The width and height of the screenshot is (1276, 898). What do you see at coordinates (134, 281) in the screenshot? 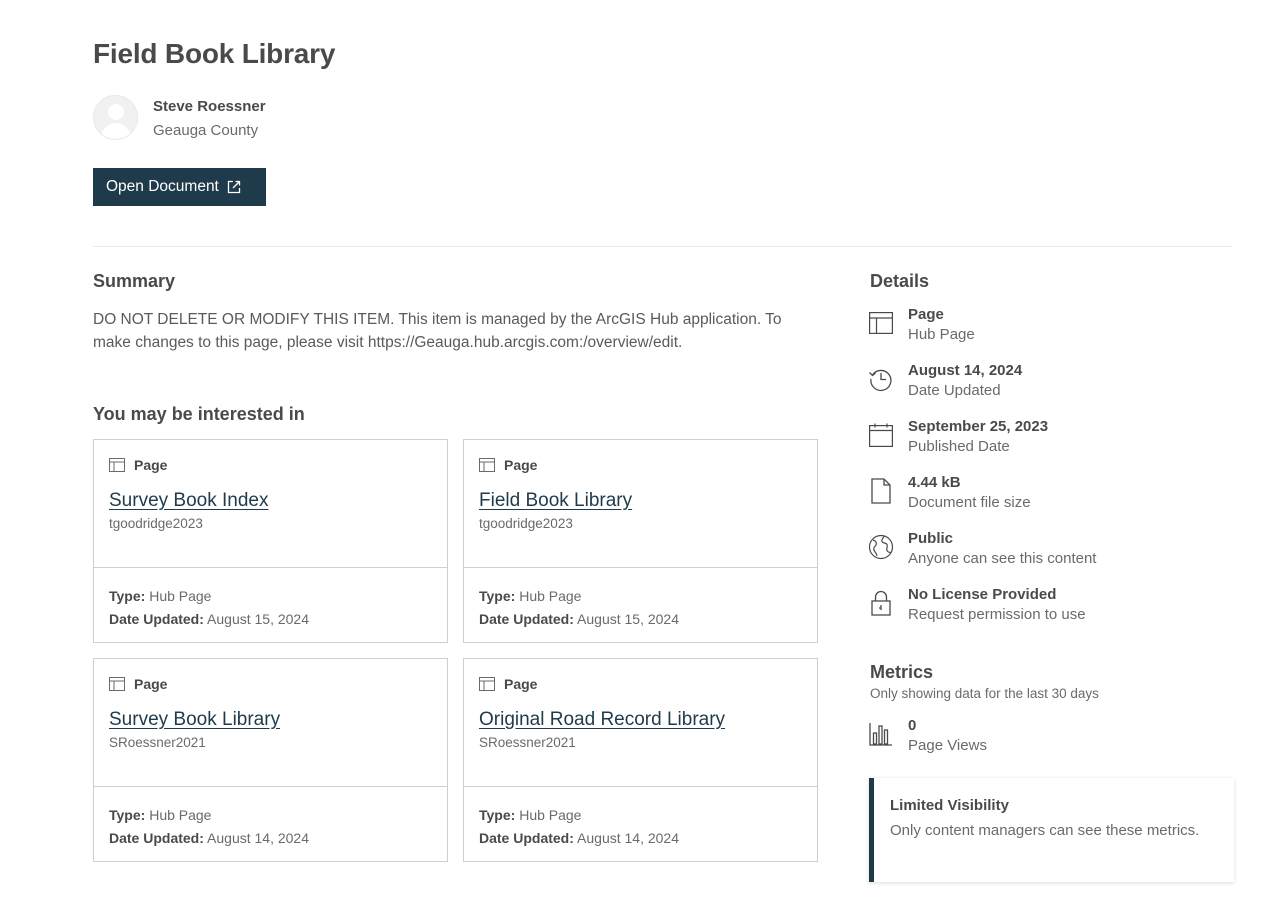
I see `summary-heading: Summary` at bounding box center [134, 281].